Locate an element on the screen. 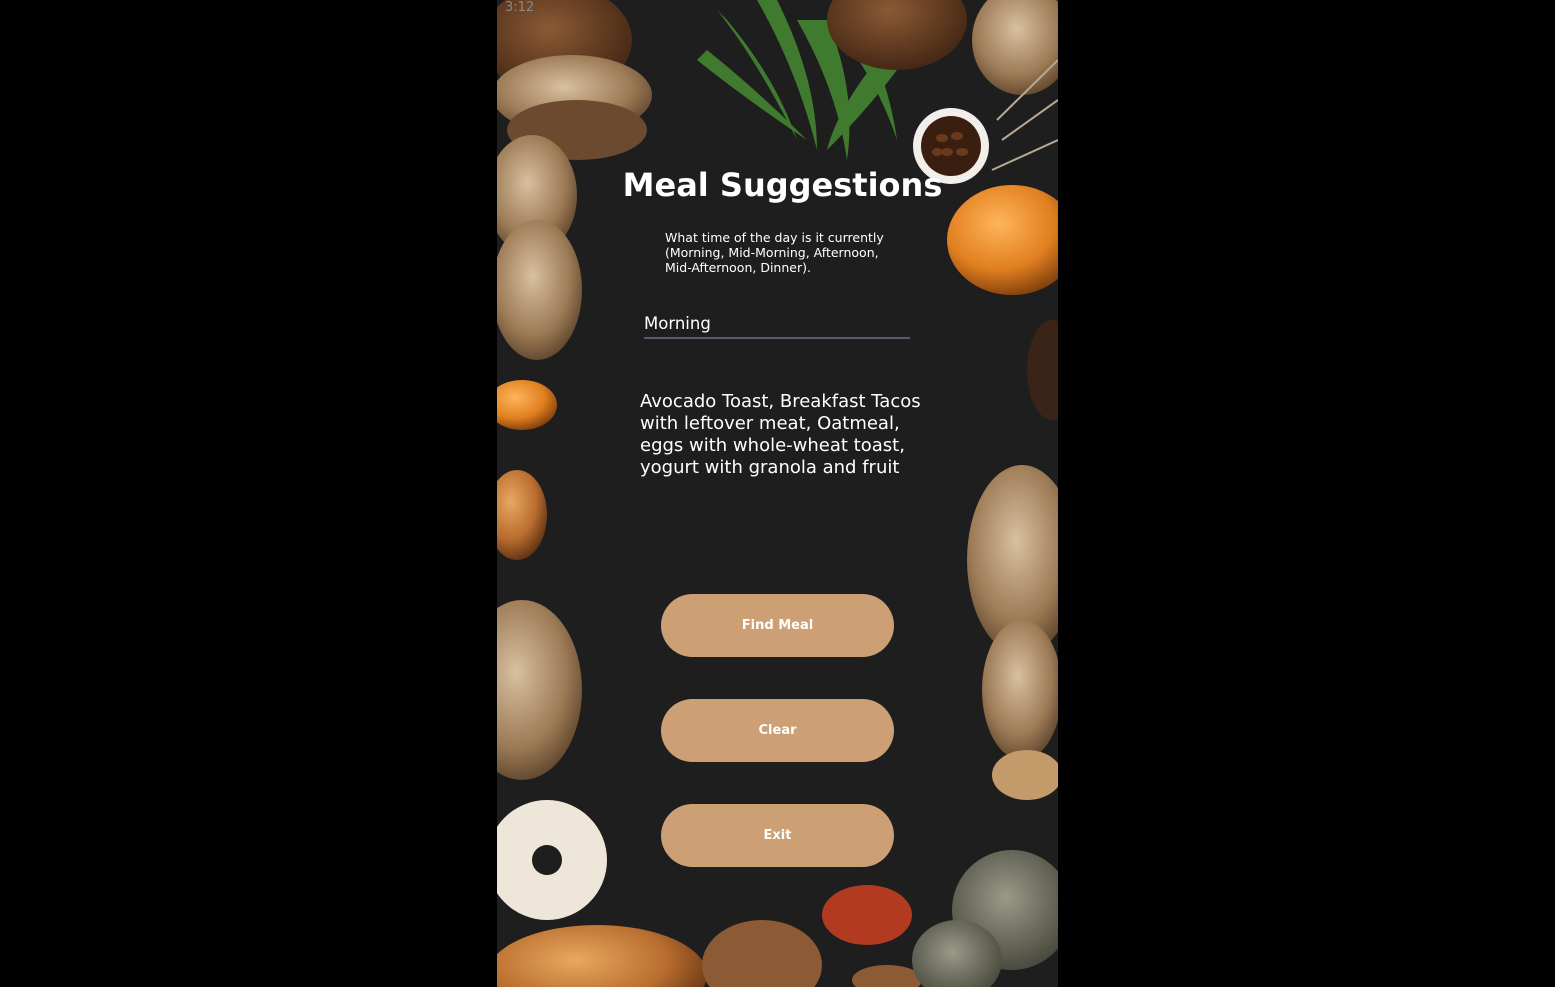 This screenshot has height=987, width=1555. status-bar-time: 3:12 is located at coordinates (520, 7).